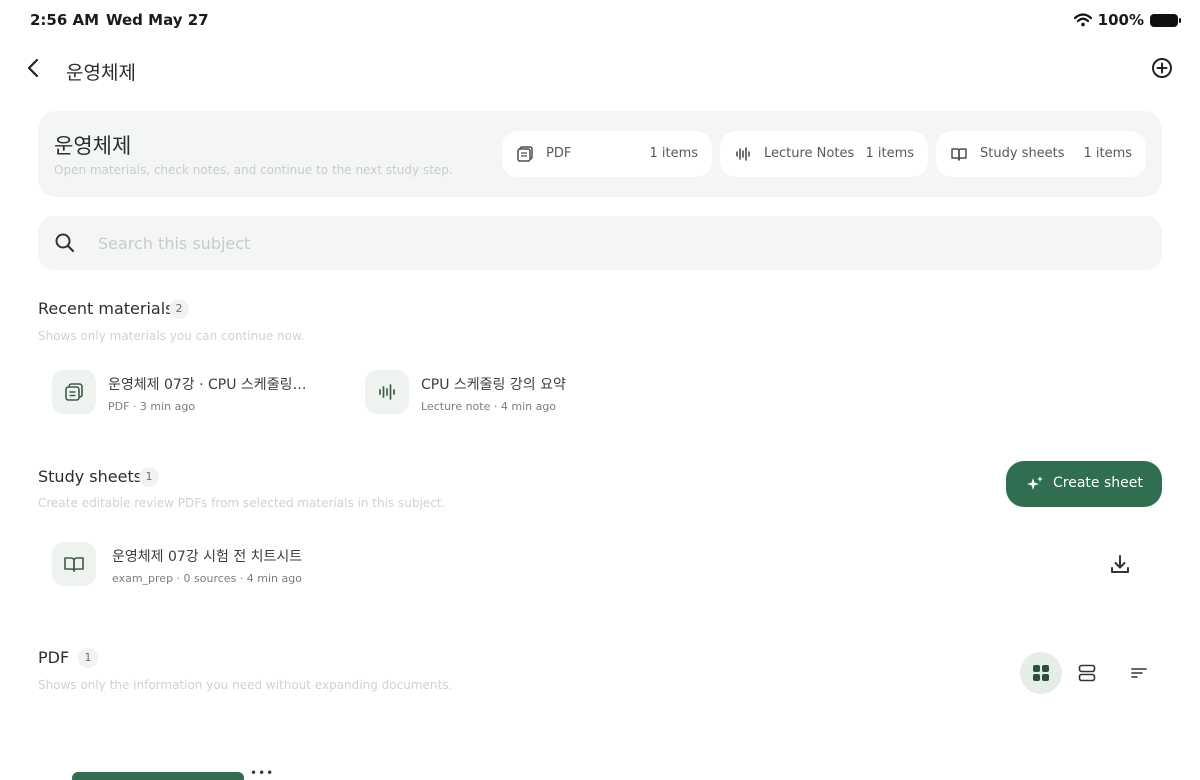 The height and width of the screenshot is (780, 1200). What do you see at coordinates (158, 776) in the screenshot?
I see `pdf-card-thumbnail` at bounding box center [158, 776].